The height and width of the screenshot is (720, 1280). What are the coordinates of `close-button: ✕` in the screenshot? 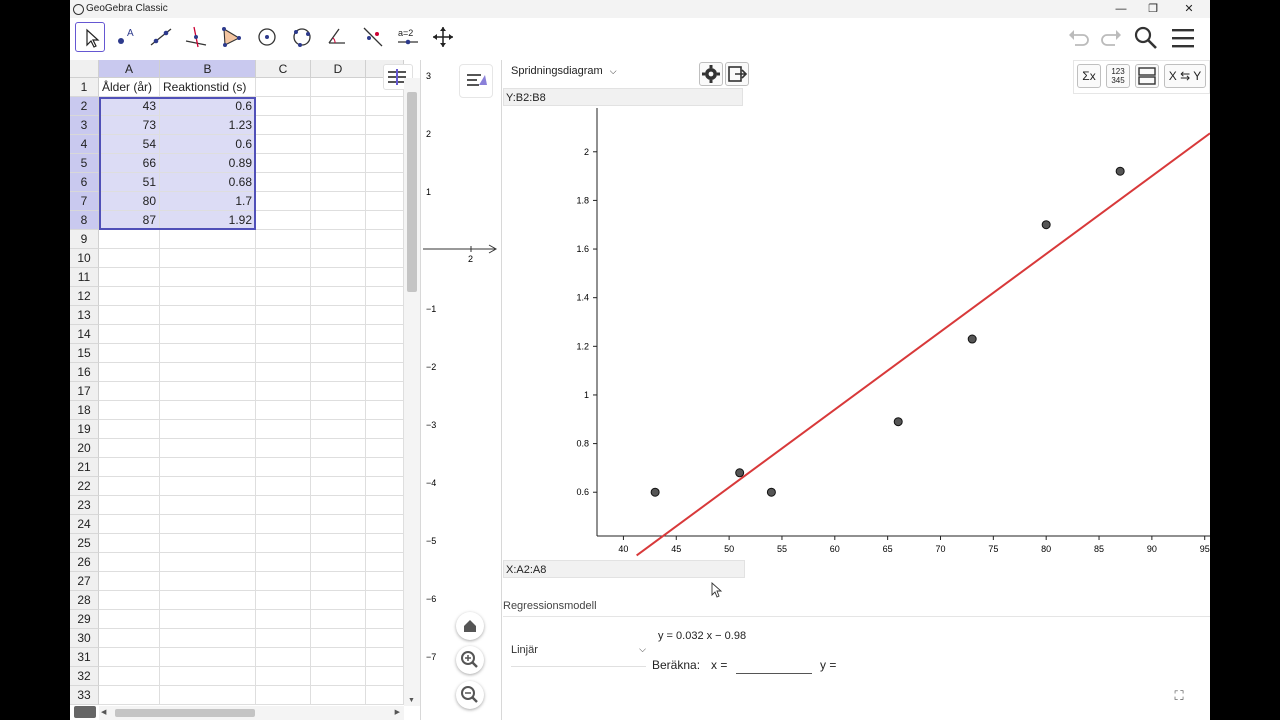 It's located at (1189, 9).